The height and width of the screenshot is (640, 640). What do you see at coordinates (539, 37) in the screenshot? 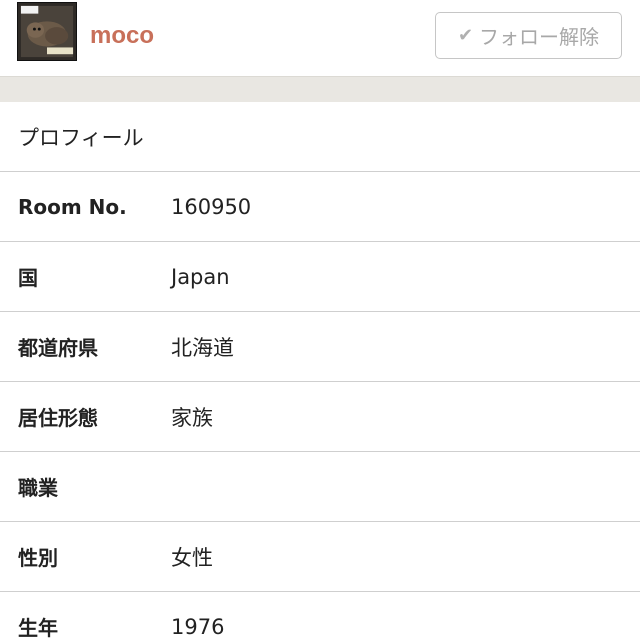
I see `unfollow-button-label: フォロー解除` at bounding box center [539, 37].